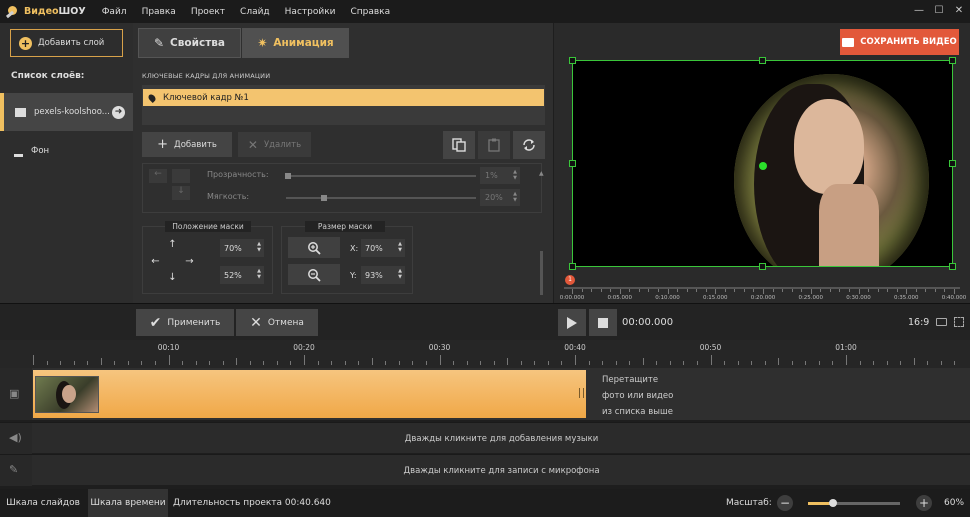 The height and width of the screenshot is (517, 970). What do you see at coordinates (208, 12) in the screenshot?
I see `menu-project: Проект` at bounding box center [208, 12].